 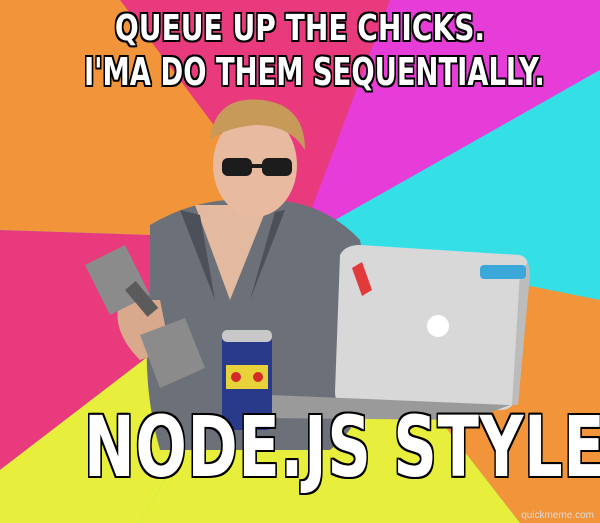 I want to click on sunglasses-left, so click(x=237, y=167).